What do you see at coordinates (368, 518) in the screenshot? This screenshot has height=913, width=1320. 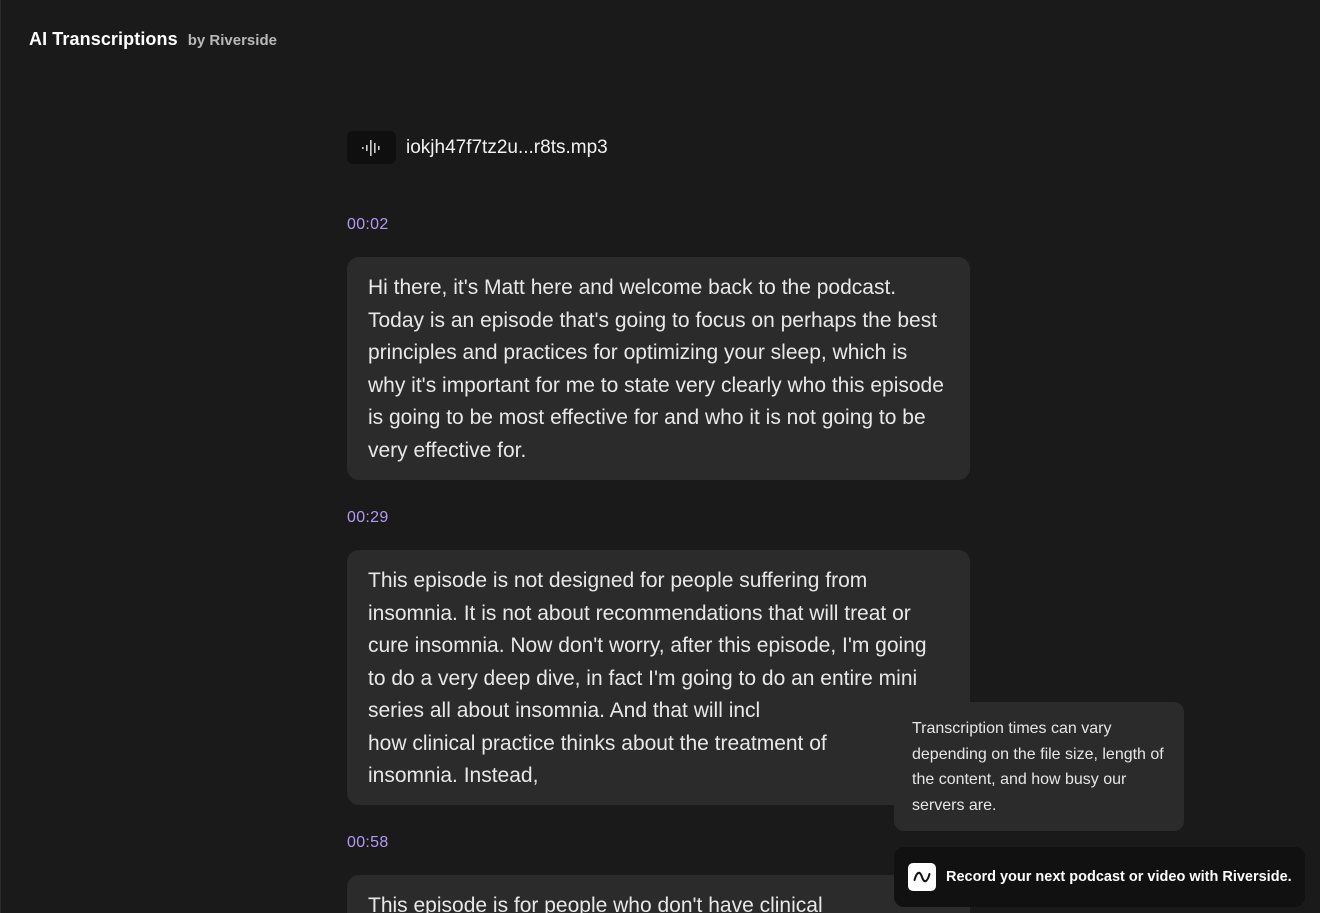 I see `segment-timestamp: 00:29` at bounding box center [368, 518].